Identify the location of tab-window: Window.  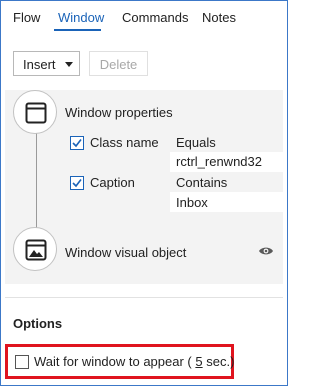
(81, 17).